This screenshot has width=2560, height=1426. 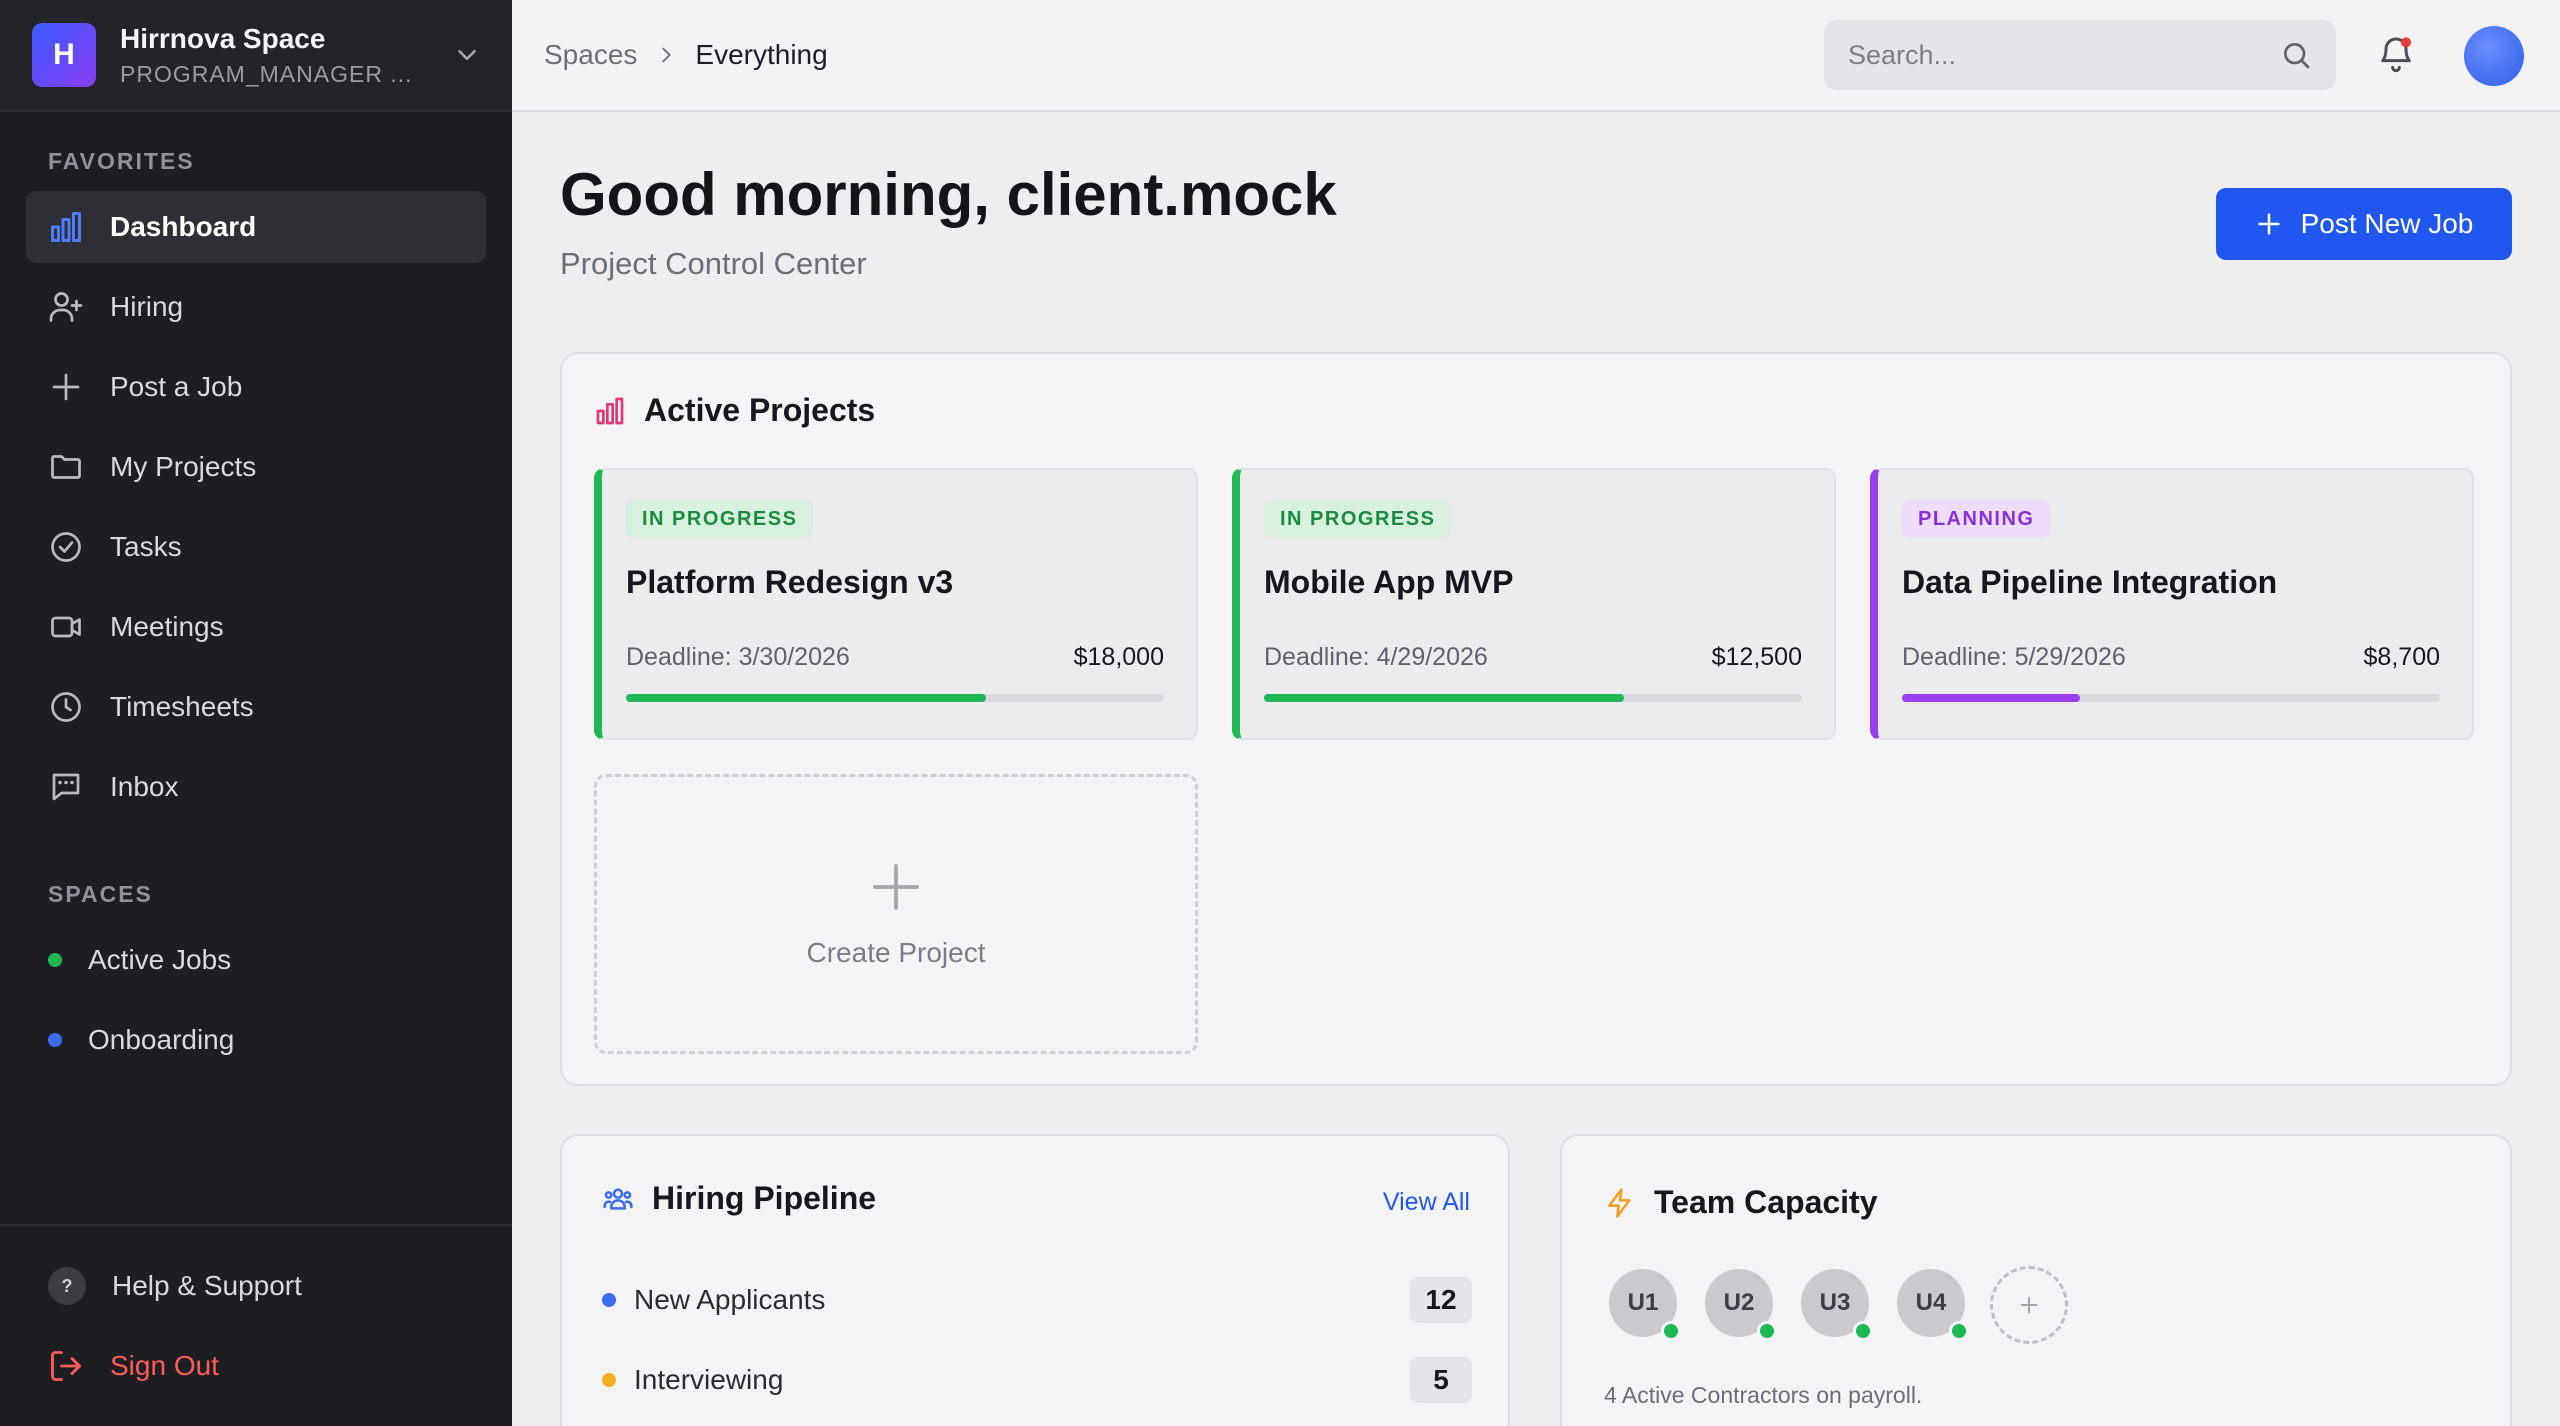 I want to click on sidebar-item-label: My Projects, so click(x=183, y=466).